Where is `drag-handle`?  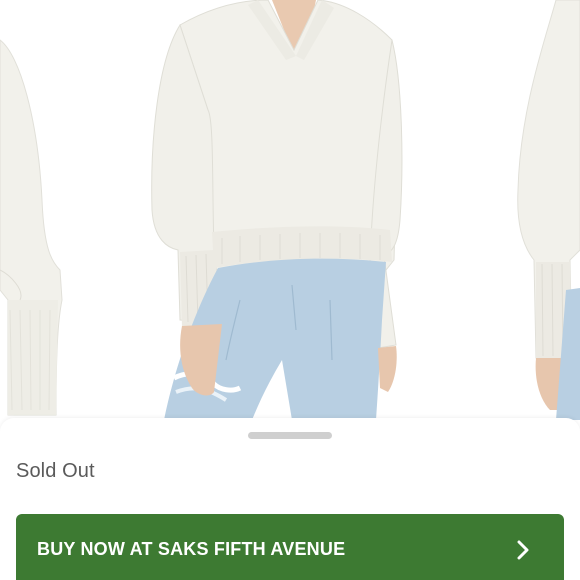 drag-handle is located at coordinates (290, 435).